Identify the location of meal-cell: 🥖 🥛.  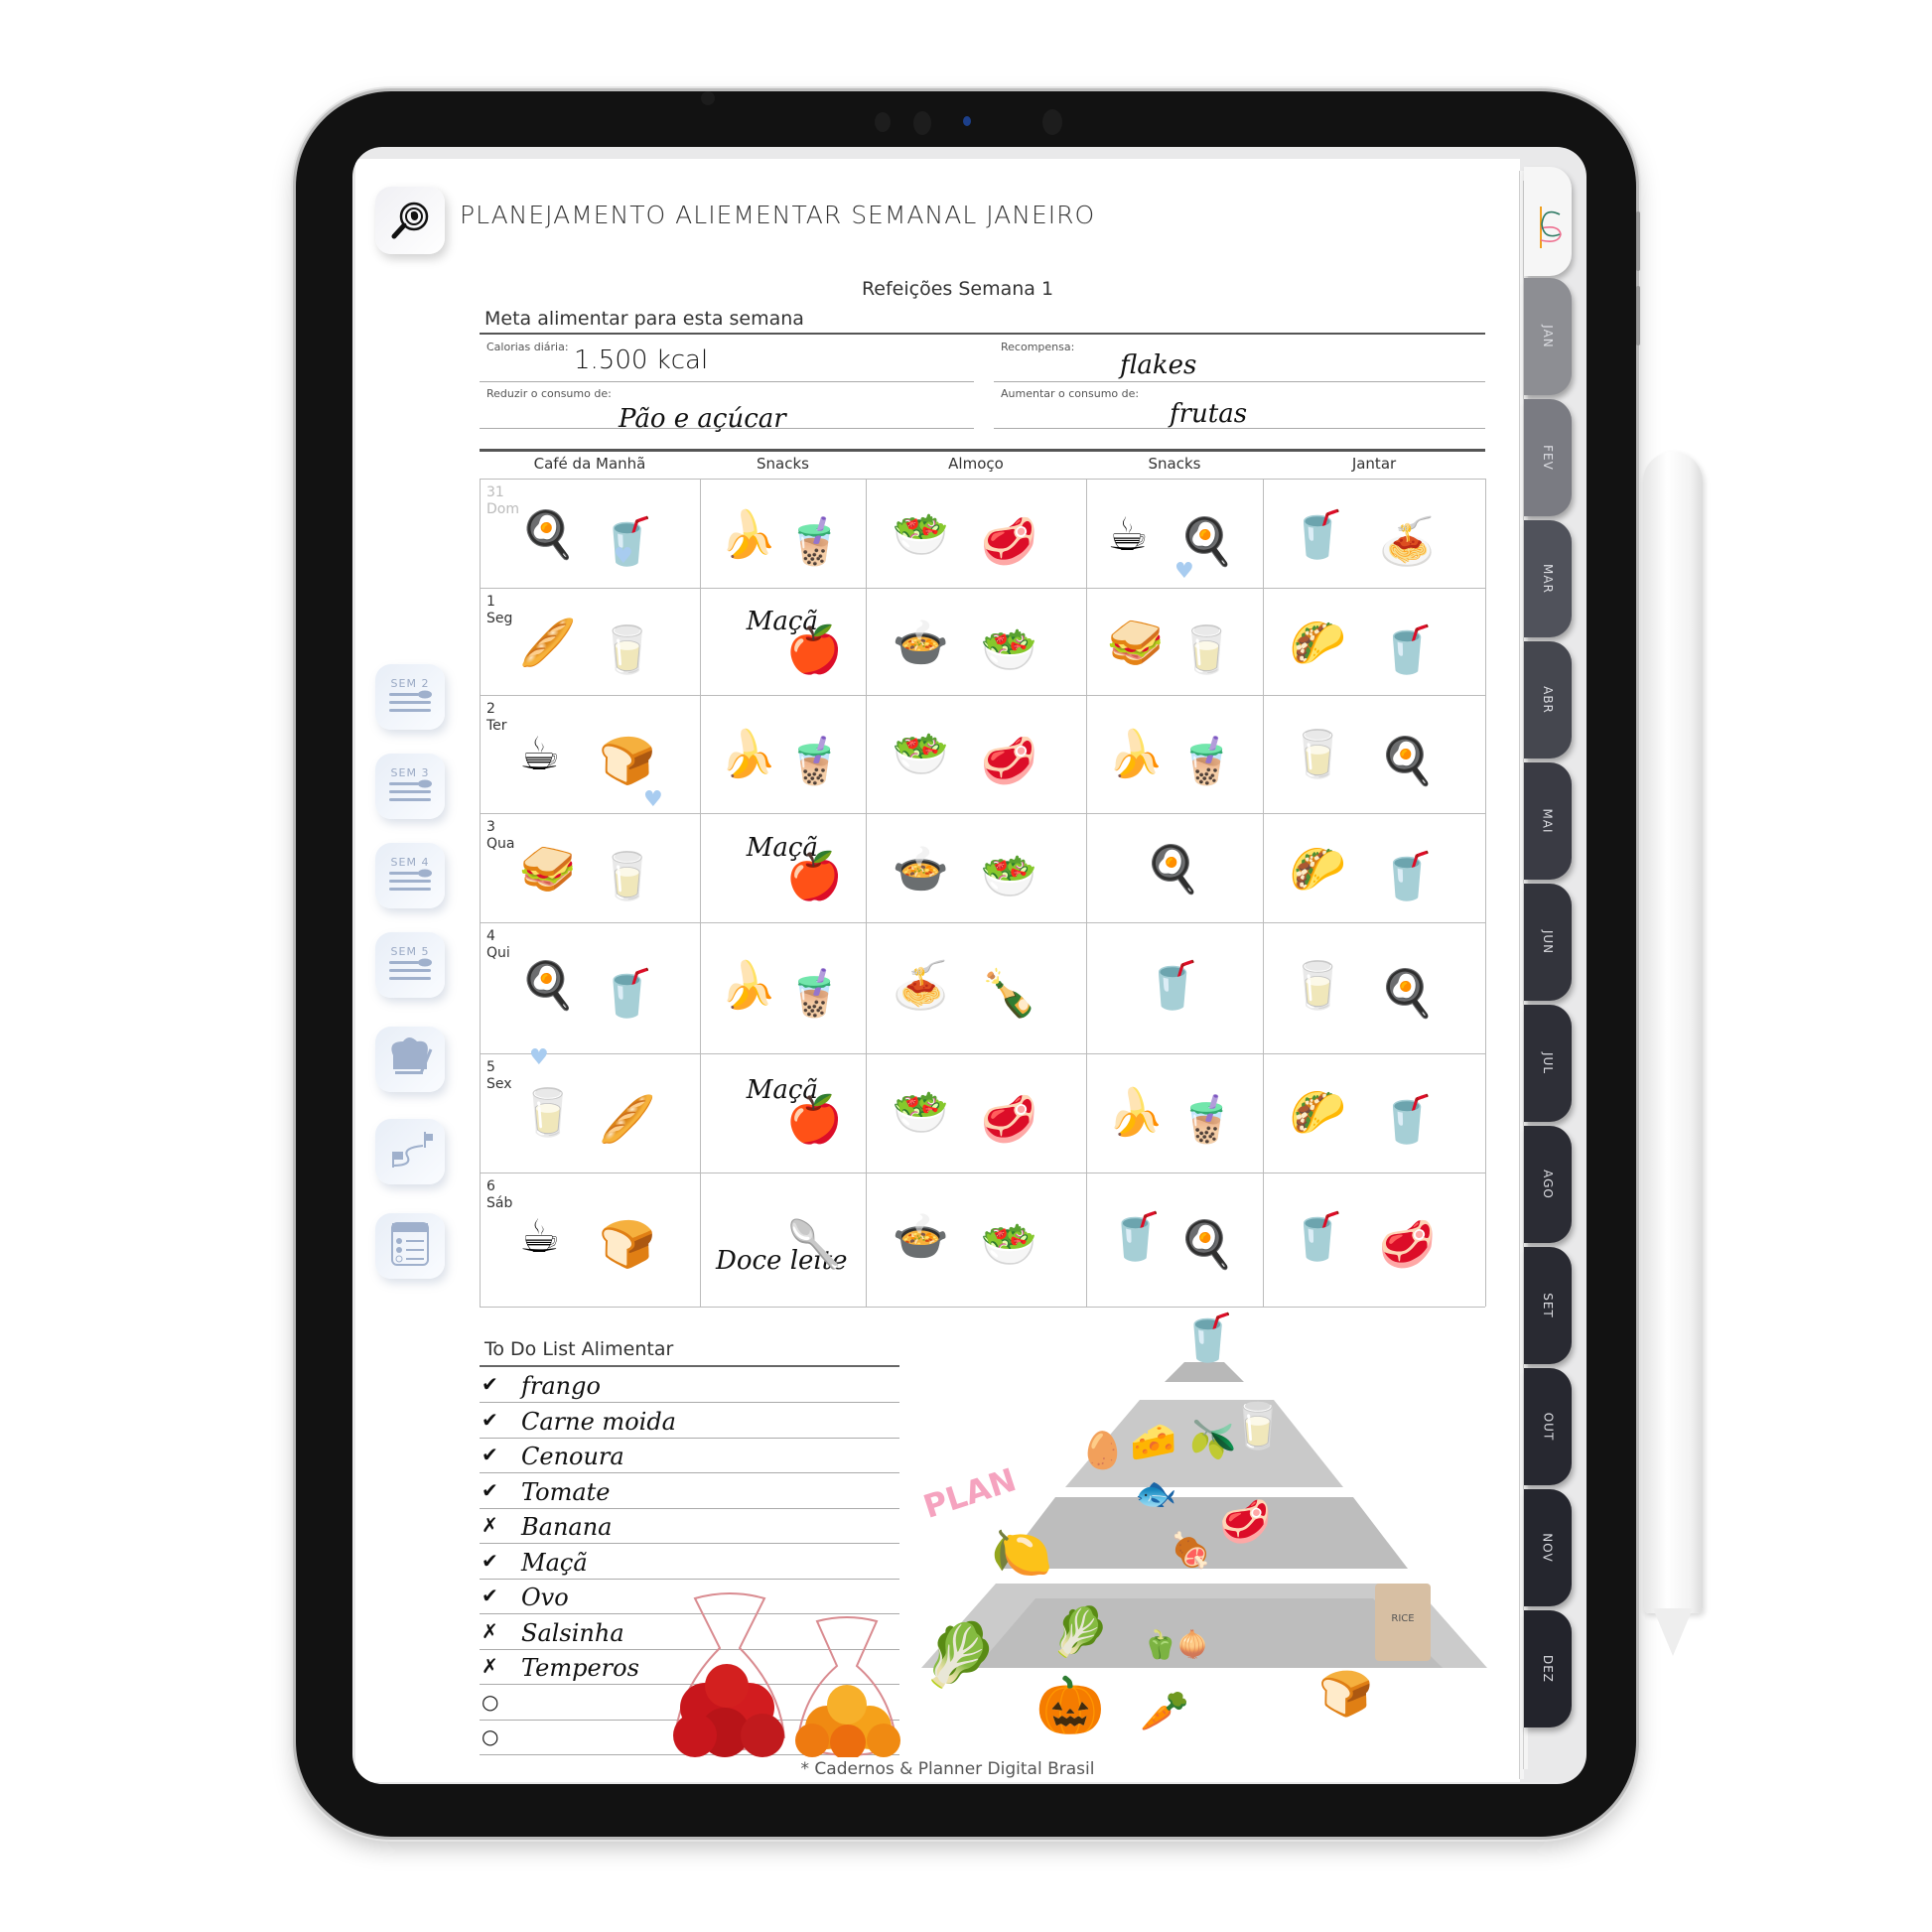
(590, 642).